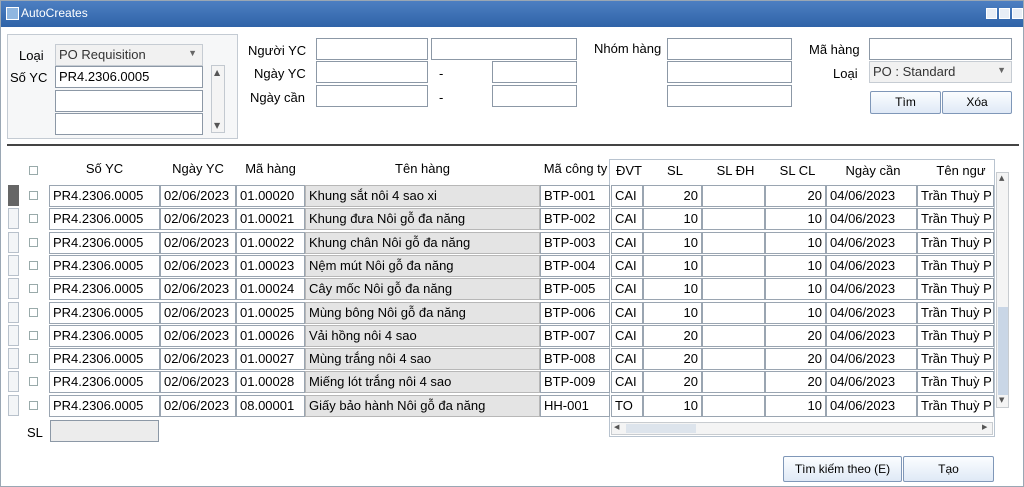  What do you see at coordinates (33, 170) in the screenshot?
I see `select-all-checkbox` at bounding box center [33, 170].